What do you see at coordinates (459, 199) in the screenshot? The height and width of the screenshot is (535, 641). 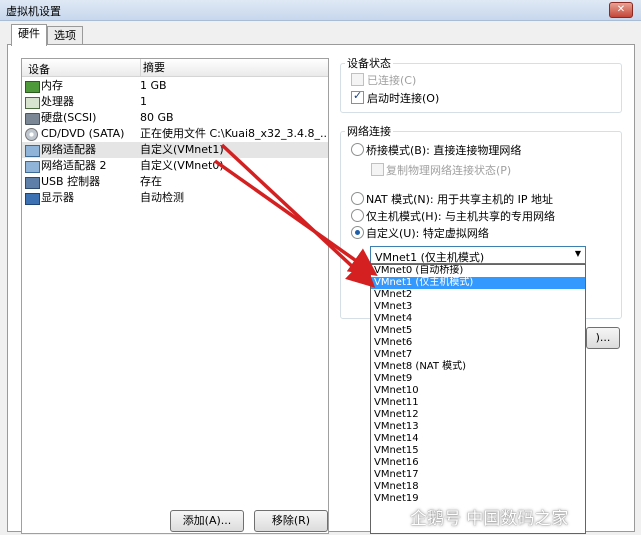 I see `nat-label: NAT 模式(N): 用于共享主机的 IP 地址` at bounding box center [459, 199].